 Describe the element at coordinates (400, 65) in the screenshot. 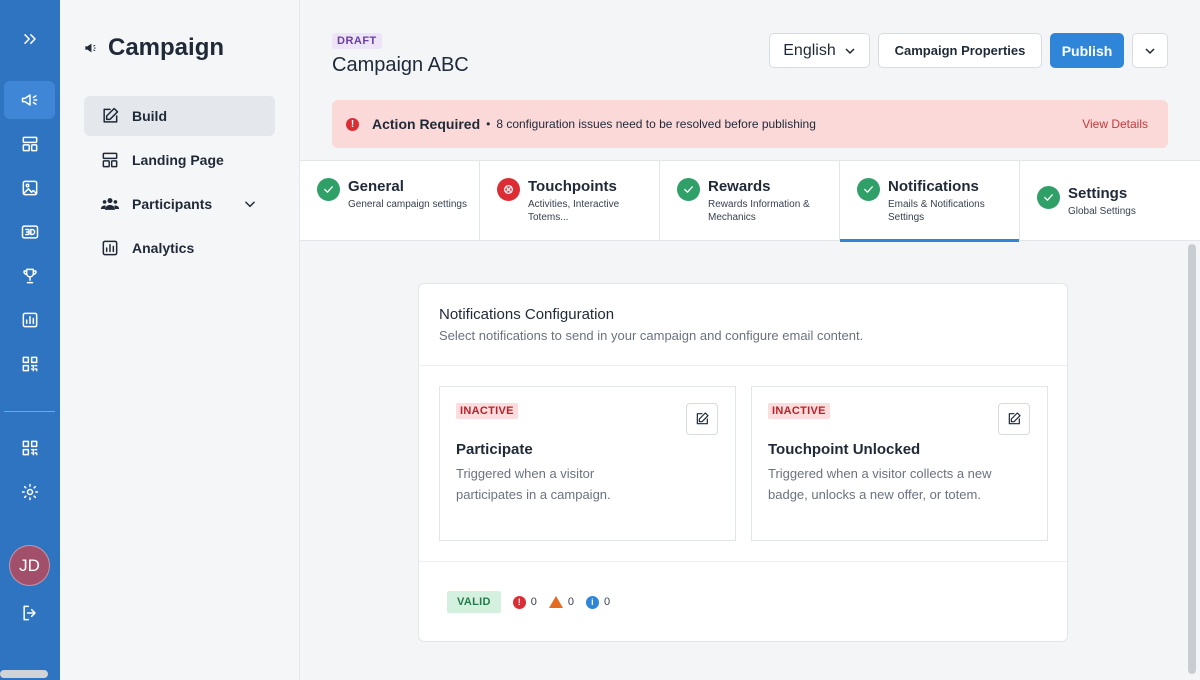

I see `page-title: Campaign ABC` at that location.